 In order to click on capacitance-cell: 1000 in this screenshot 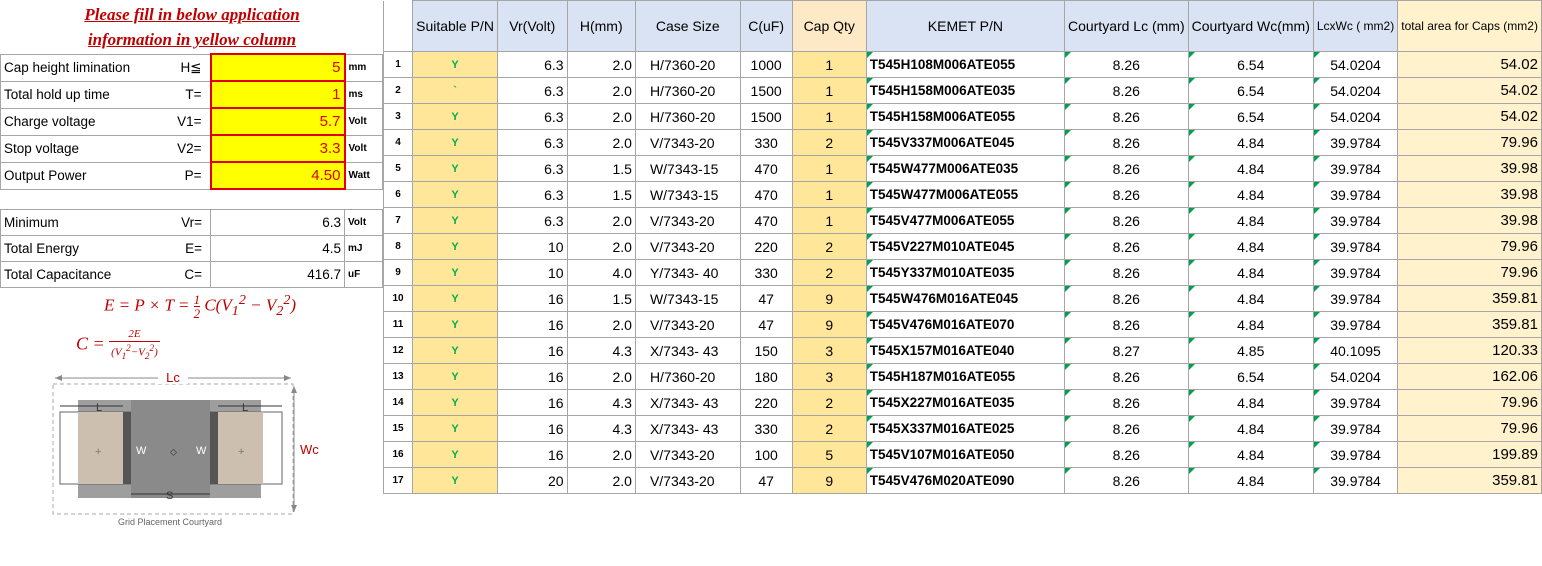, I will do `click(766, 64)`.